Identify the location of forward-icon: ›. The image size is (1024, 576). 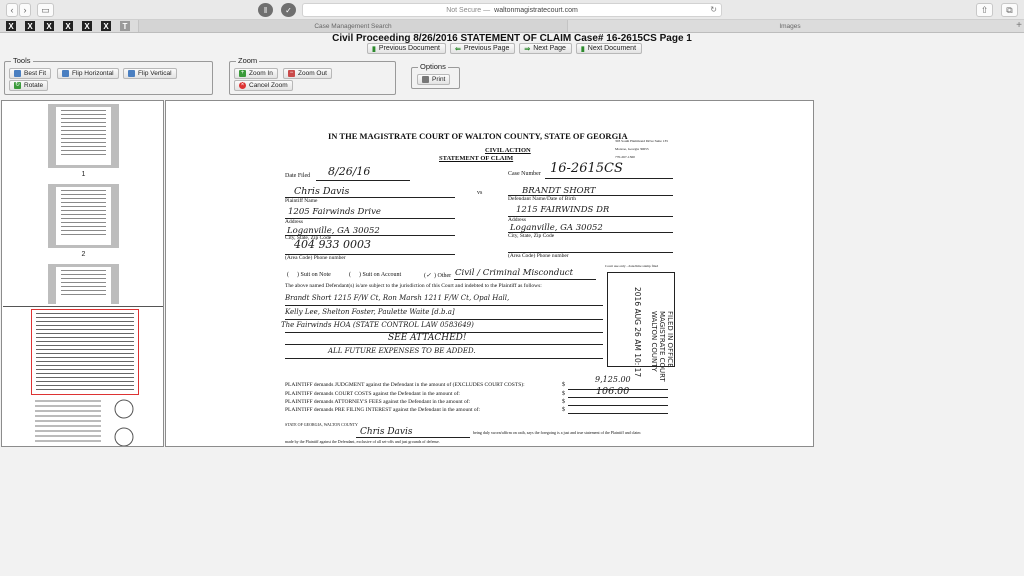
(25, 10).